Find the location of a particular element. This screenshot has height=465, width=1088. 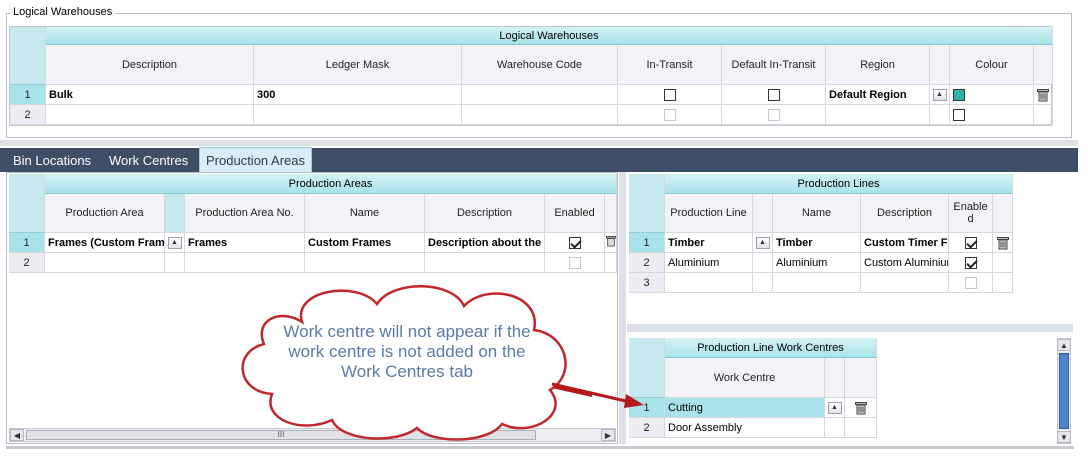

cell-in-transit is located at coordinates (670, 115).